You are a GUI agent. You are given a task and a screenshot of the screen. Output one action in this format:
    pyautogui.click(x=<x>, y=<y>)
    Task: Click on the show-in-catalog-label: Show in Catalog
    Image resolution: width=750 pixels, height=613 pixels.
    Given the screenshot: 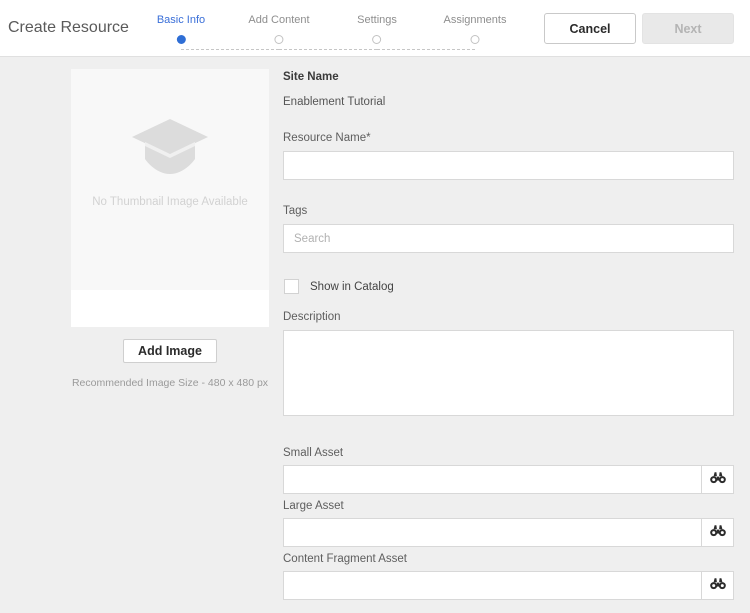 What is the action you would take?
    pyautogui.click(x=352, y=286)
    